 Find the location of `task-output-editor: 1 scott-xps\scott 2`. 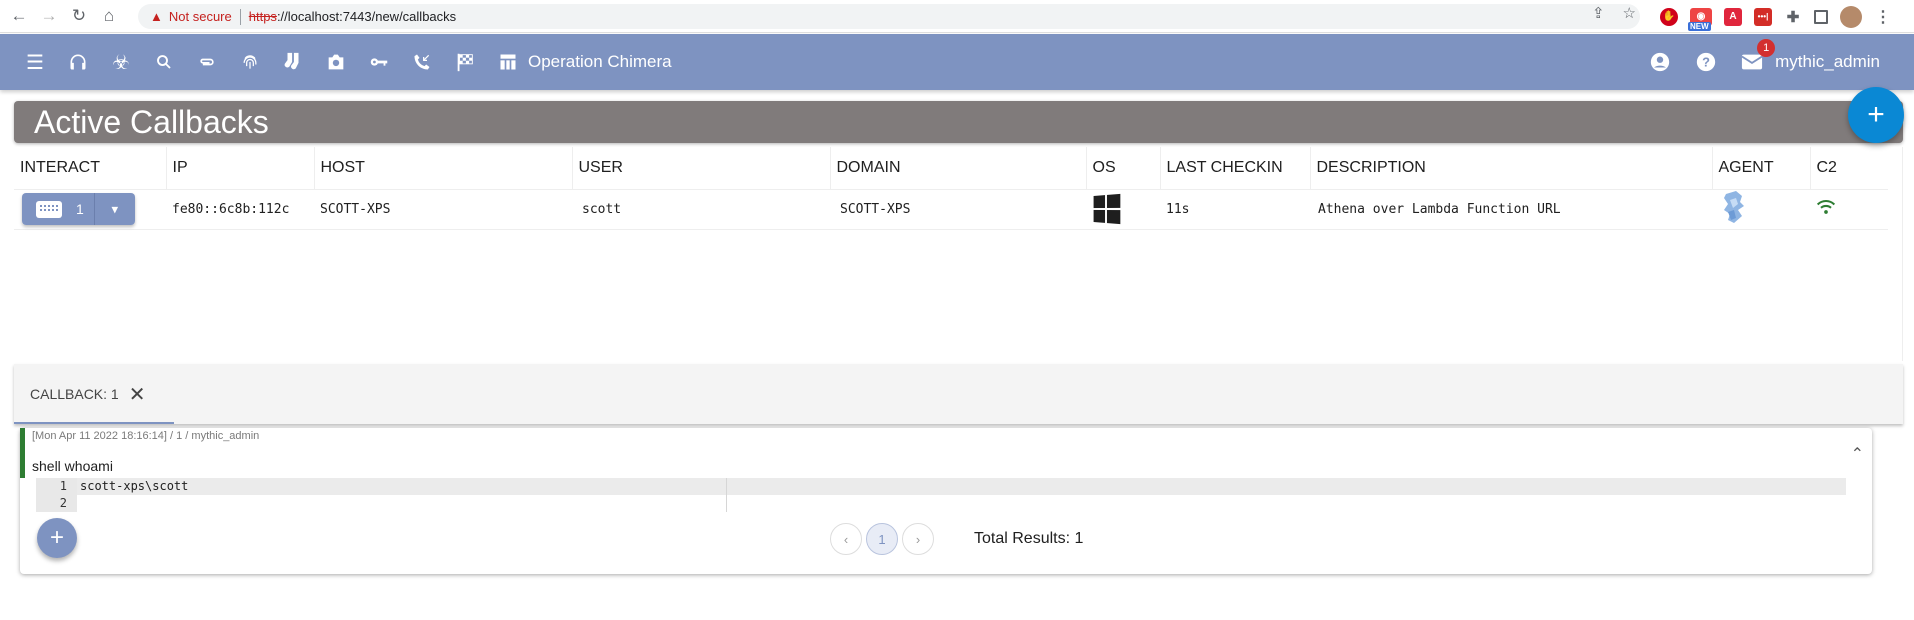

task-output-editor: 1 scott-xps\scott 2 is located at coordinates (941, 495).